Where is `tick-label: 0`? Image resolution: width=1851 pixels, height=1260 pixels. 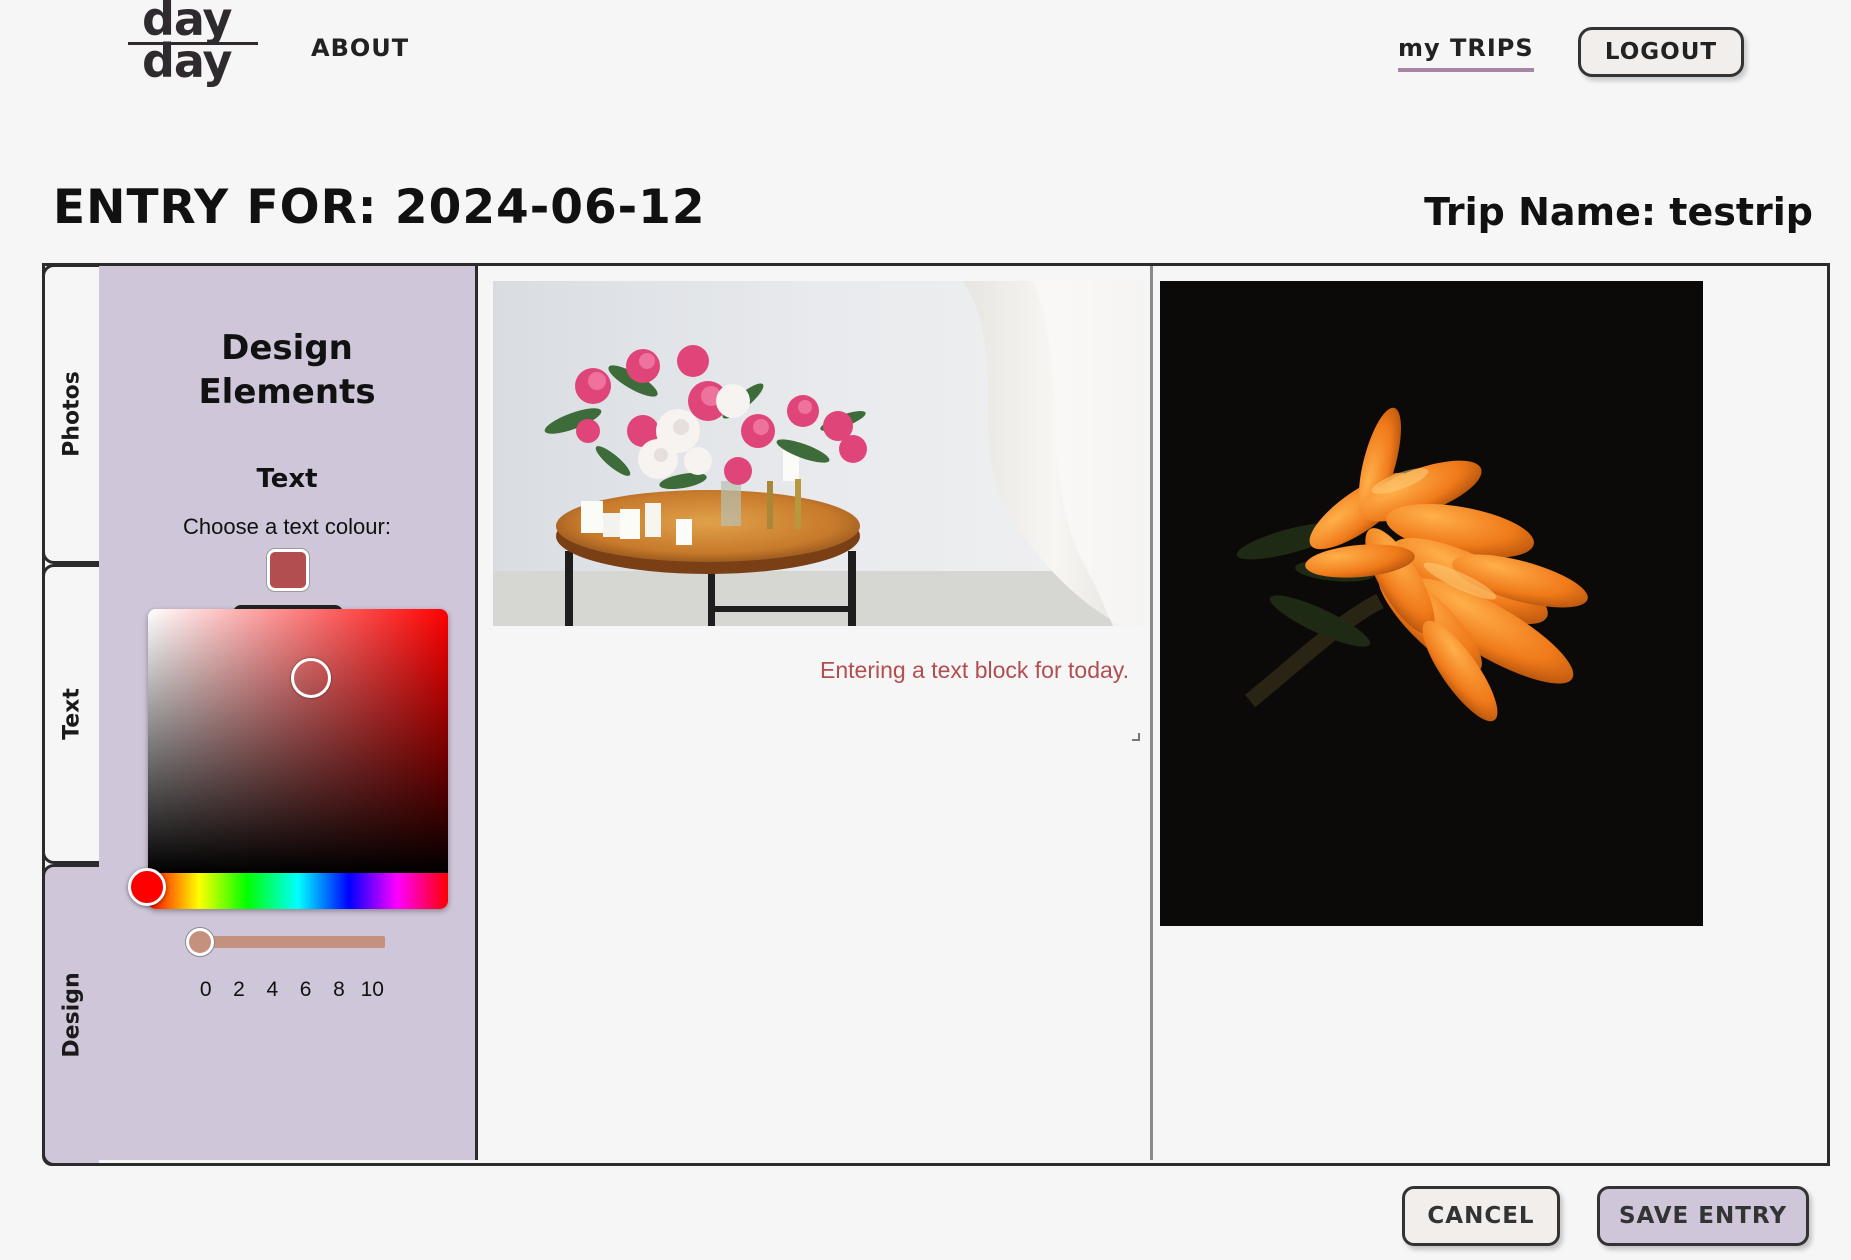 tick-label: 0 is located at coordinates (205, 989).